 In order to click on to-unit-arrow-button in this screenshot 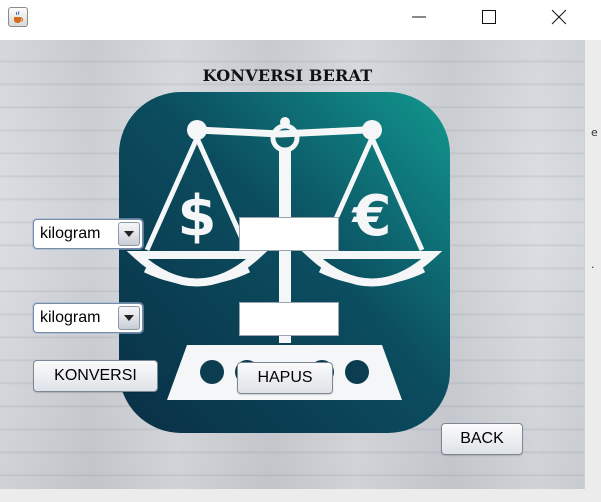, I will do `click(129, 318)`.